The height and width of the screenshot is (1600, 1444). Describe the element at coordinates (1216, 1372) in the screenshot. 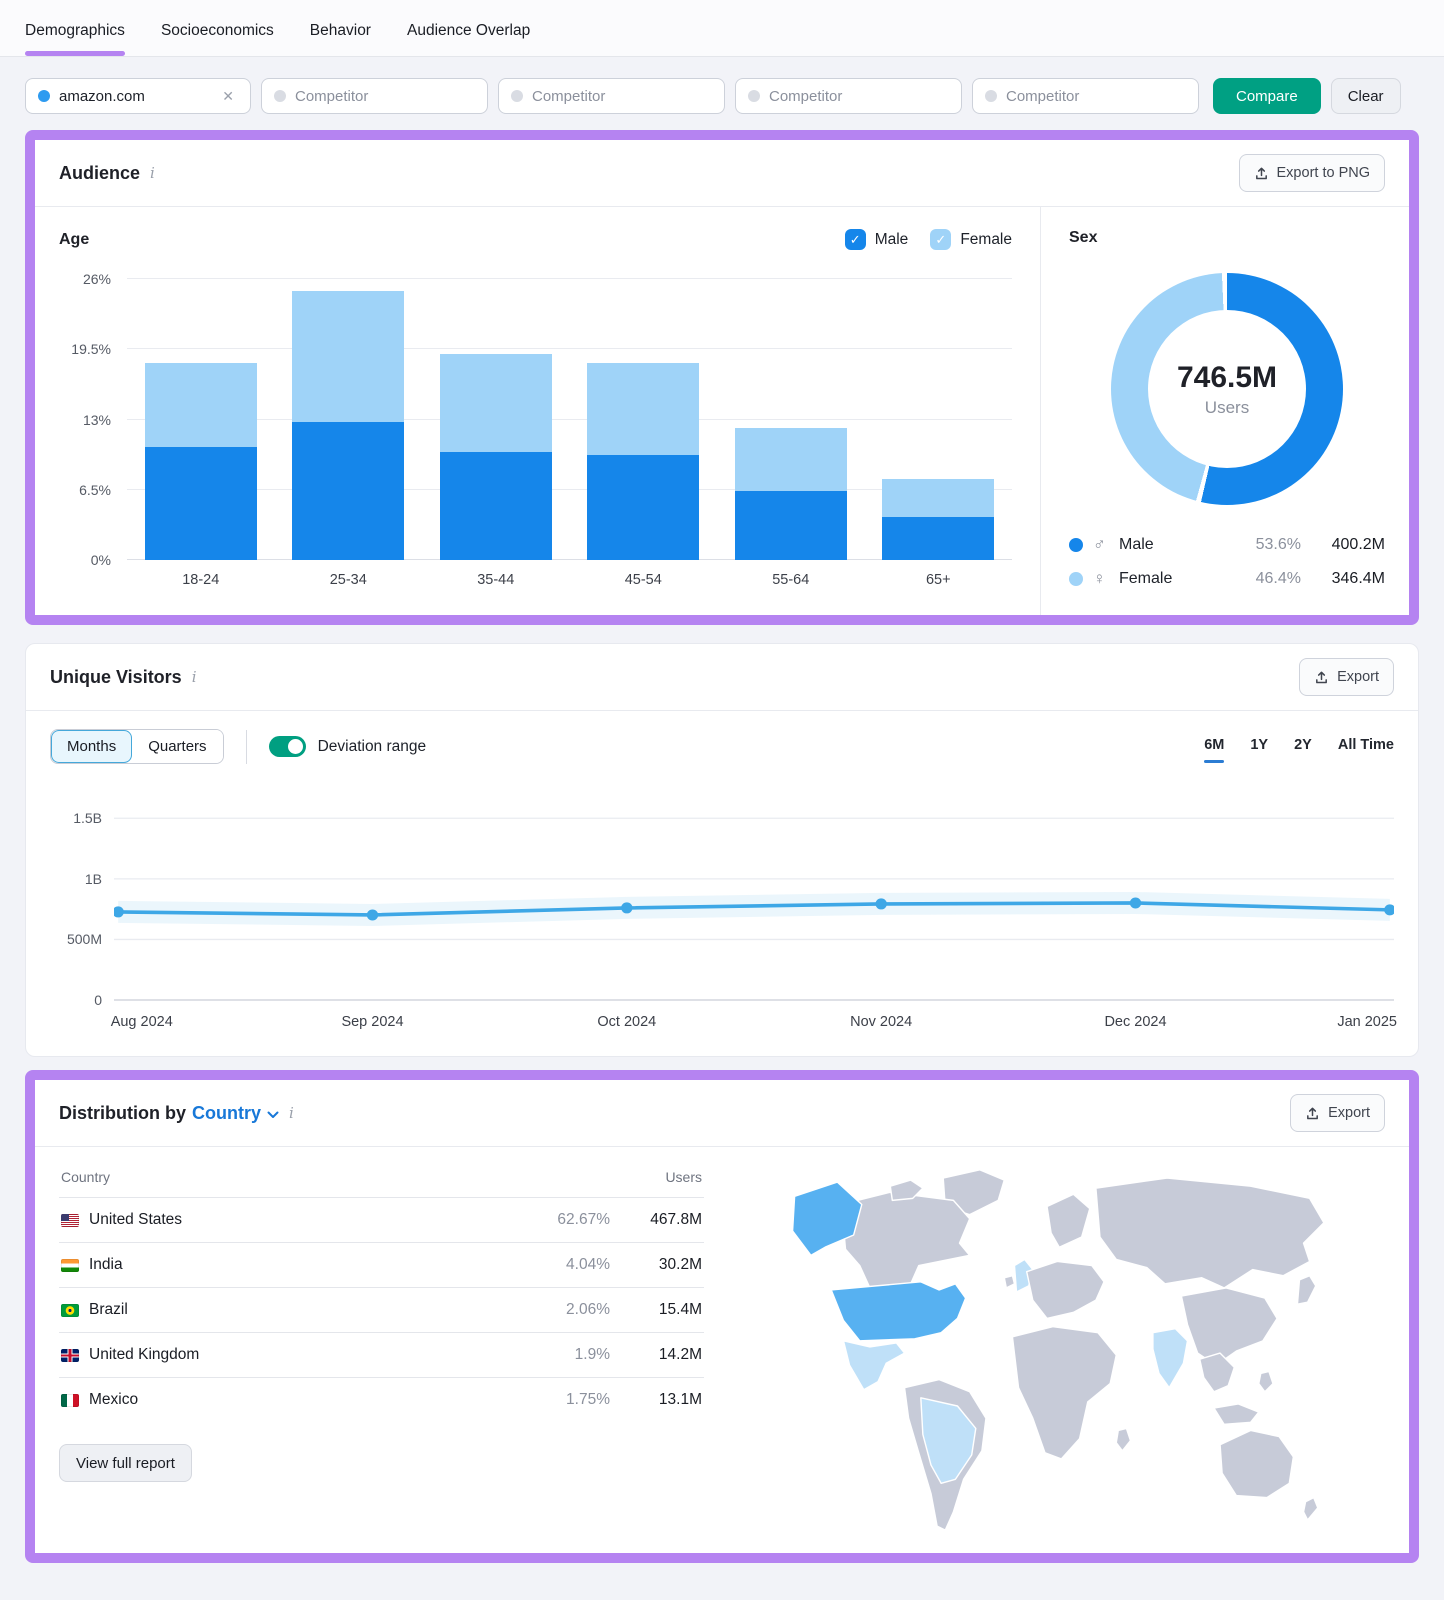

I see `map-region-se-asia` at that location.